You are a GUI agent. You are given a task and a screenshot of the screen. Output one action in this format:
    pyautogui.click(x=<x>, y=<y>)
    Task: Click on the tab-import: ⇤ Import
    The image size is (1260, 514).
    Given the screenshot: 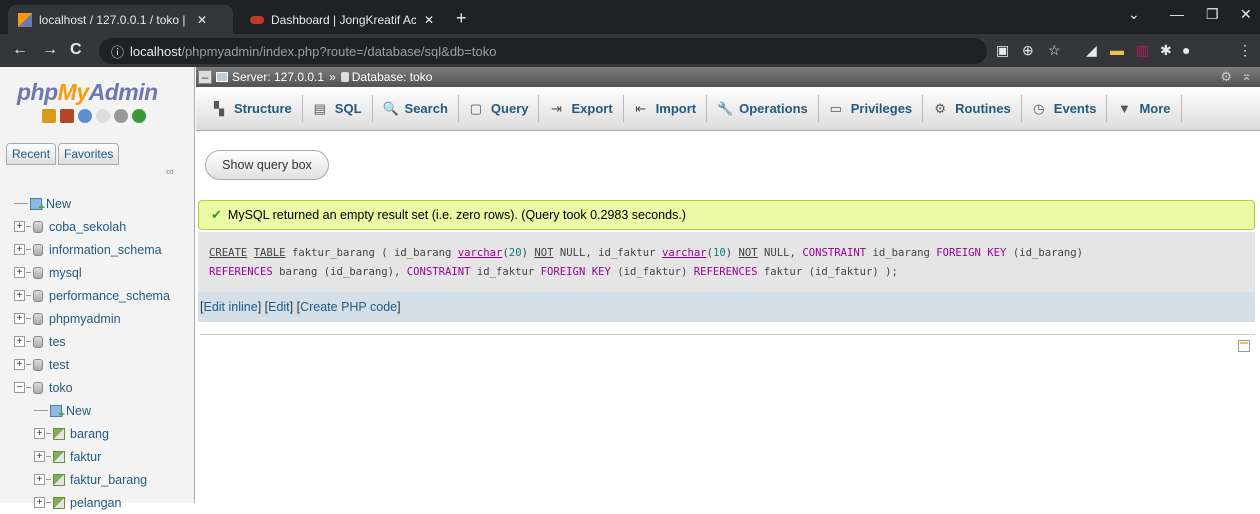 What is the action you would take?
    pyautogui.click(x=666, y=108)
    